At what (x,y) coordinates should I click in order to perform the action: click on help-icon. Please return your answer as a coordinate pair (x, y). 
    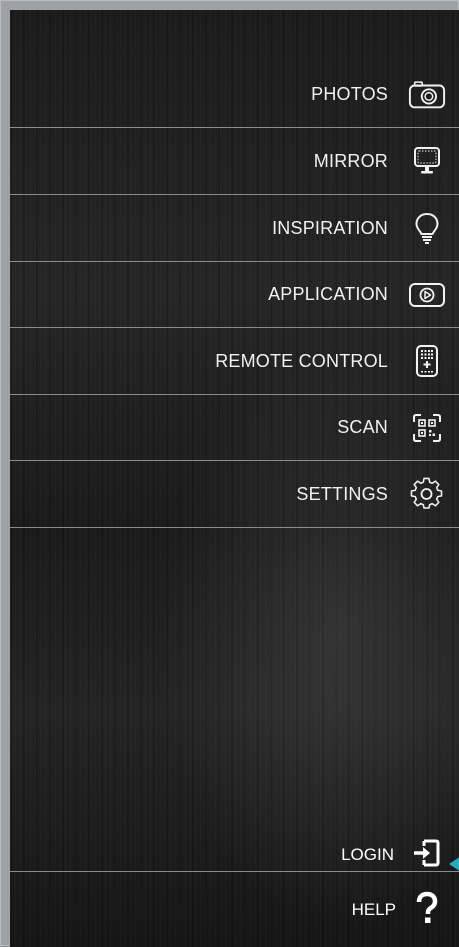
    Looking at the image, I should click on (427, 910).